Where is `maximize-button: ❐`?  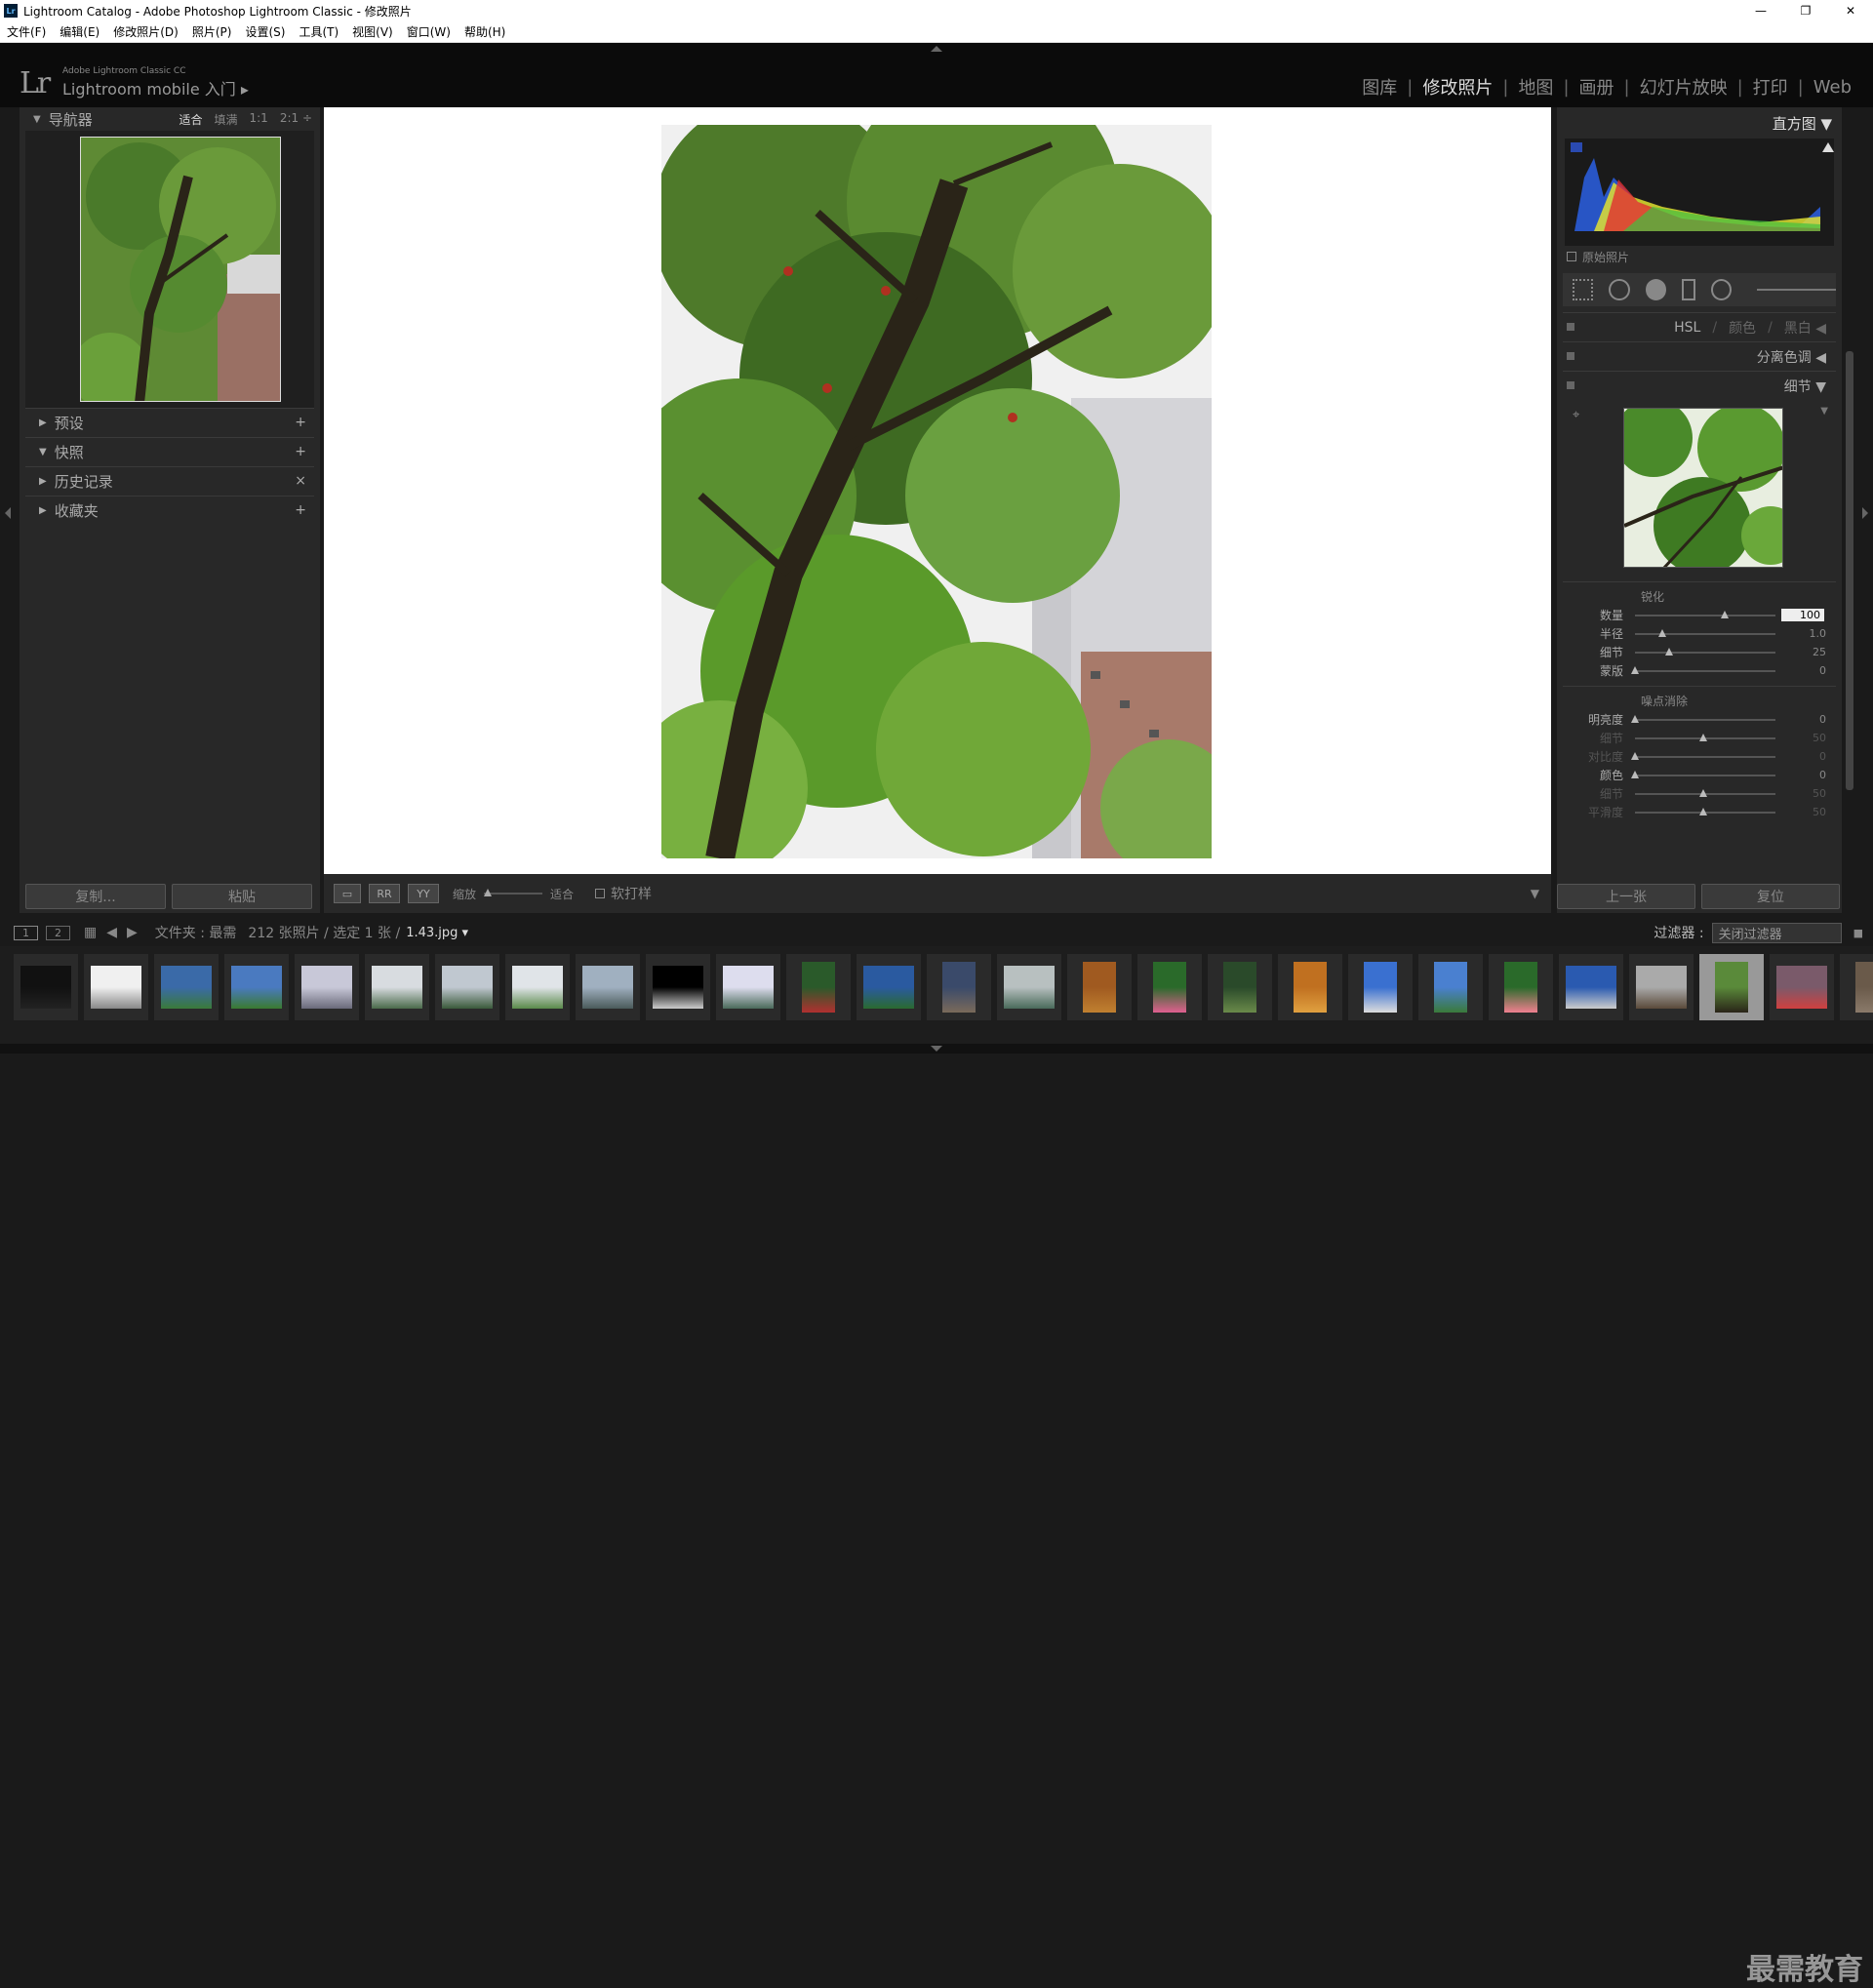
maximize-button: ❐ is located at coordinates (1805, 10).